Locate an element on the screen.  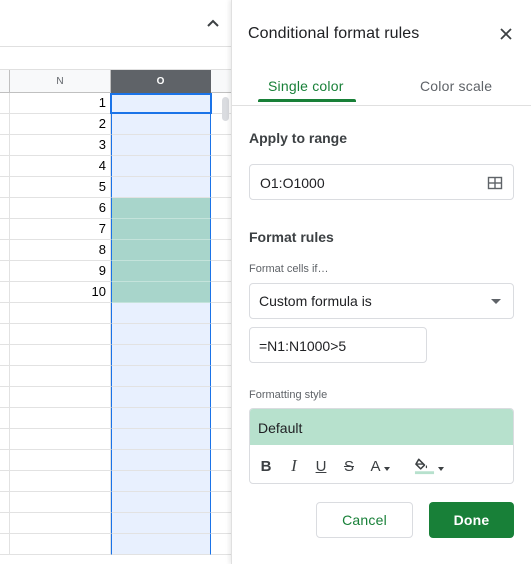
sheet-spacer is located at coordinates (115, 58).